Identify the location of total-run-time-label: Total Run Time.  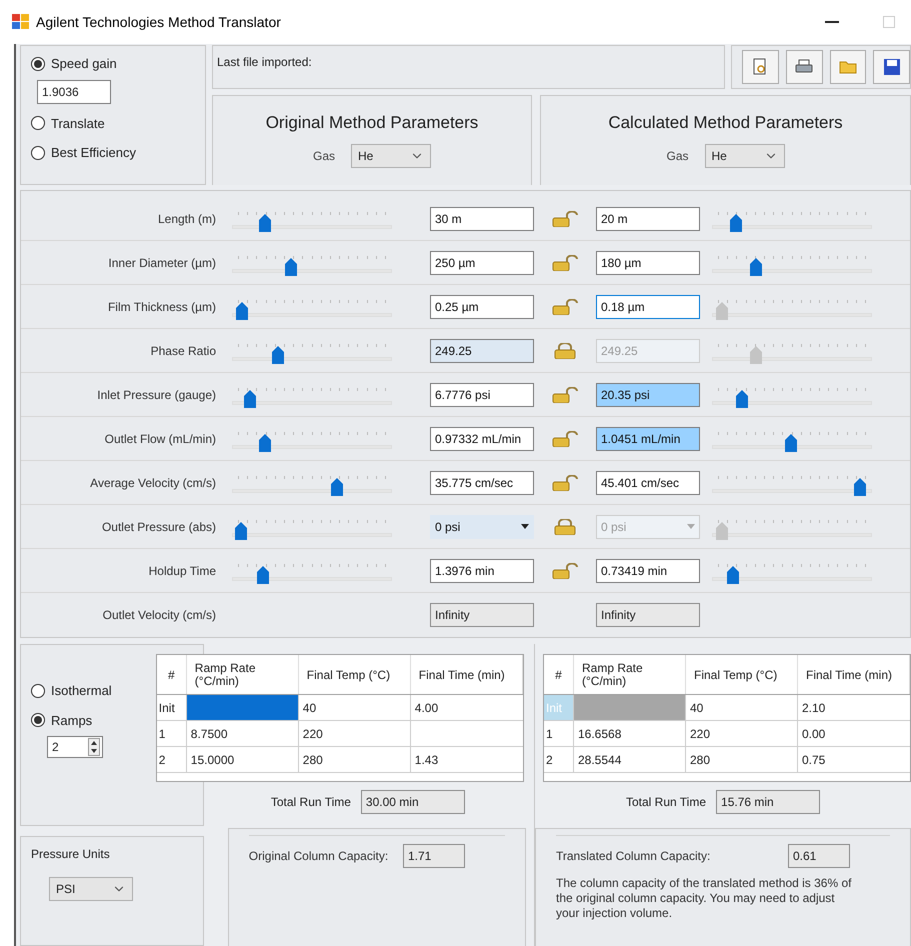
(666, 802).